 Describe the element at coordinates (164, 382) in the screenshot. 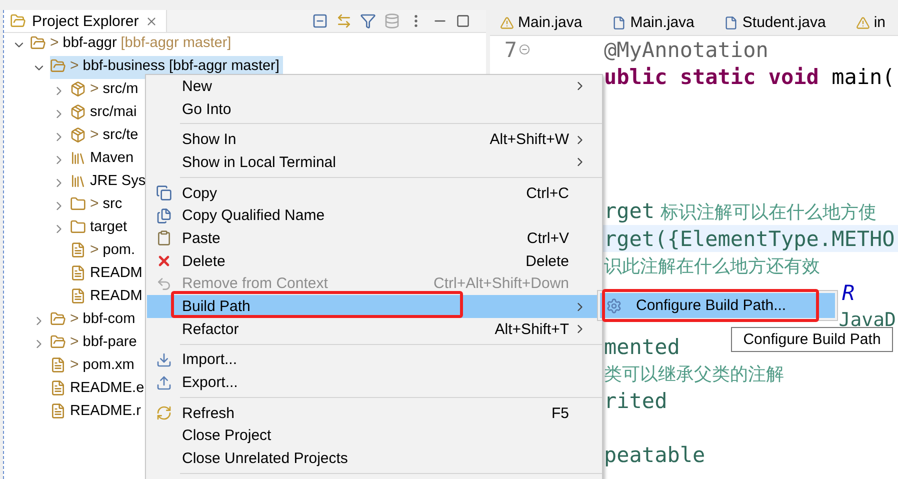

I see `export-icon` at that location.